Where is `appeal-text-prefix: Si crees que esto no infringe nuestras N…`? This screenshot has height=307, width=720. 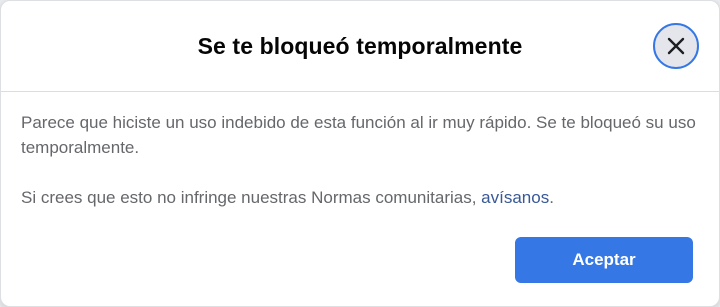 appeal-text-prefix: Si crees que esto no infringe nuestras N… is located at coordinates (251, 197).